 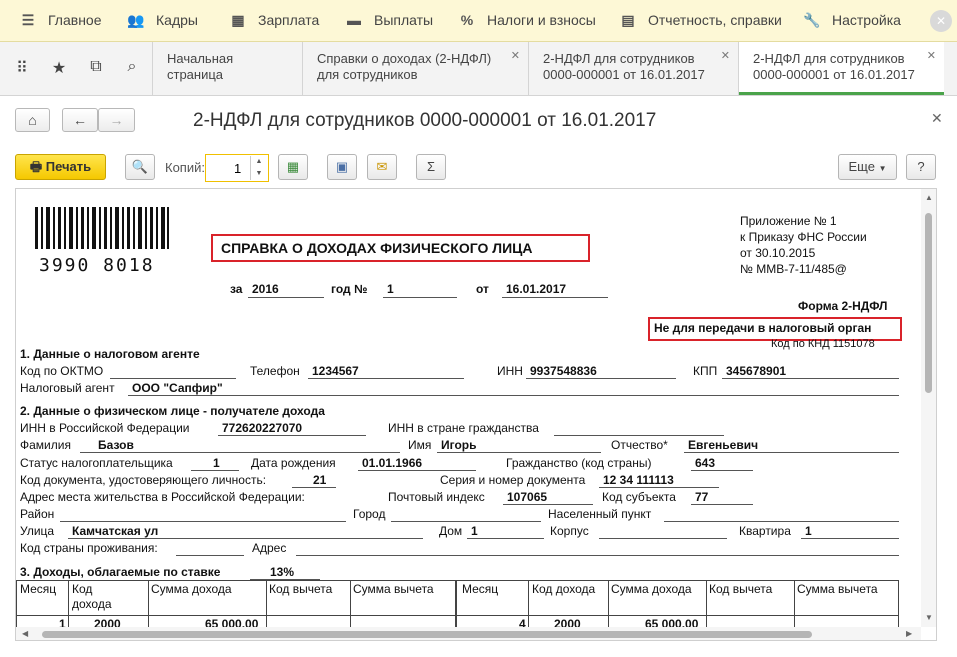 What do you see at coordinates (259, 174) in the screenshot?
I see `spin-down-icon: ▼` at bounding box center [259, 174].